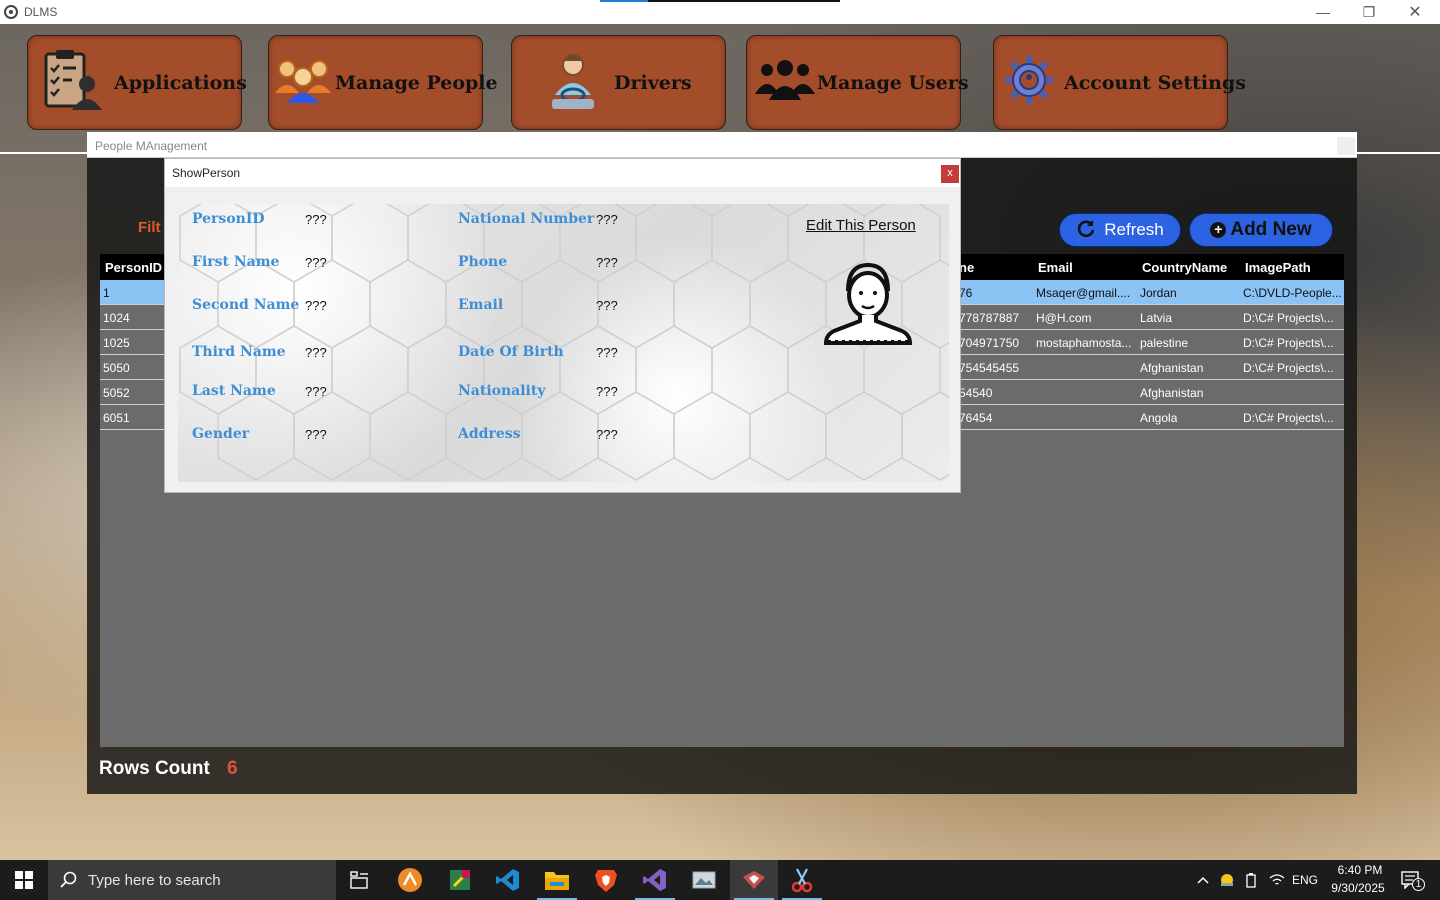 The image size is (1440, 900). What do you see at coordinates (1418, 884) in the screenshot?
I see `notification-count: 1` at bounding box center [1418, 884].